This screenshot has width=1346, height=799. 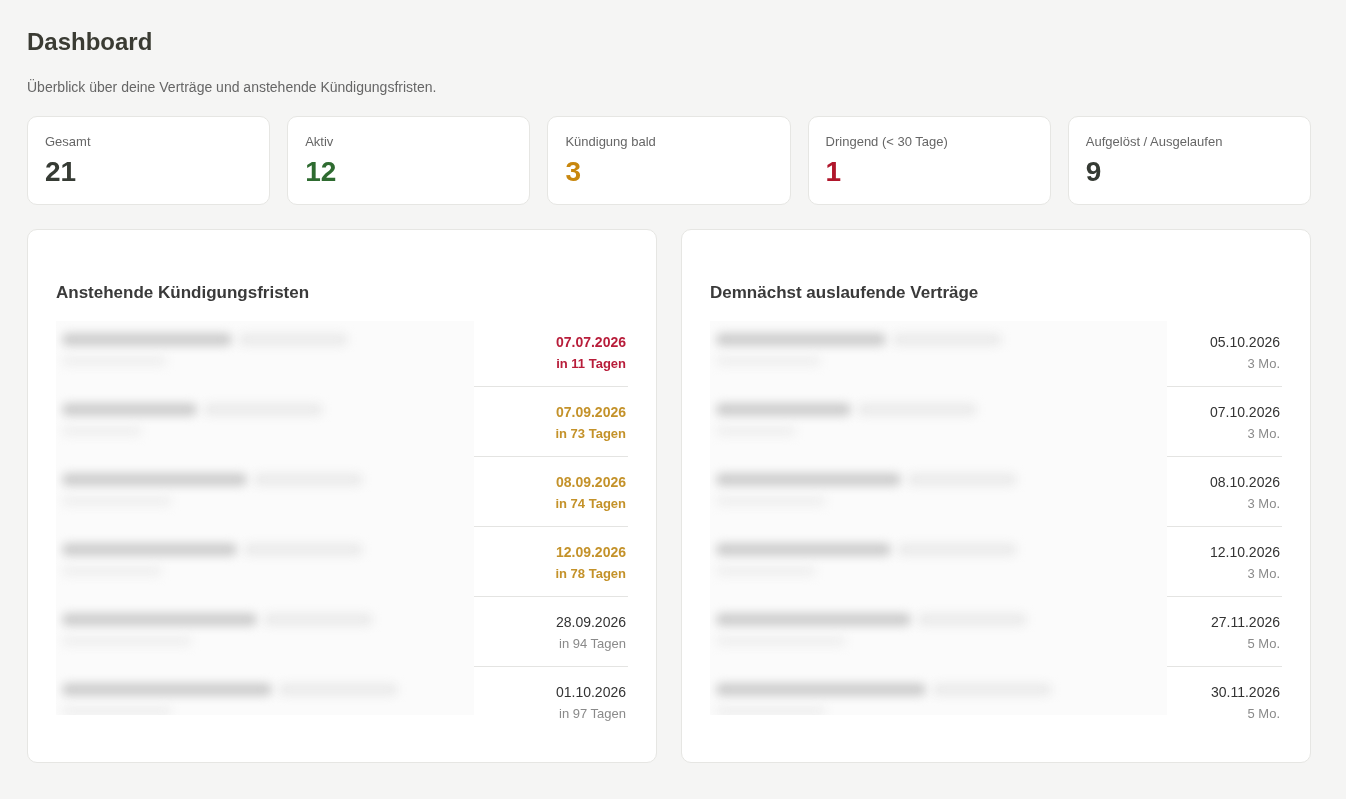 I want to click on remaining-time: in 78 Tagen, so click(x=590, y=574).